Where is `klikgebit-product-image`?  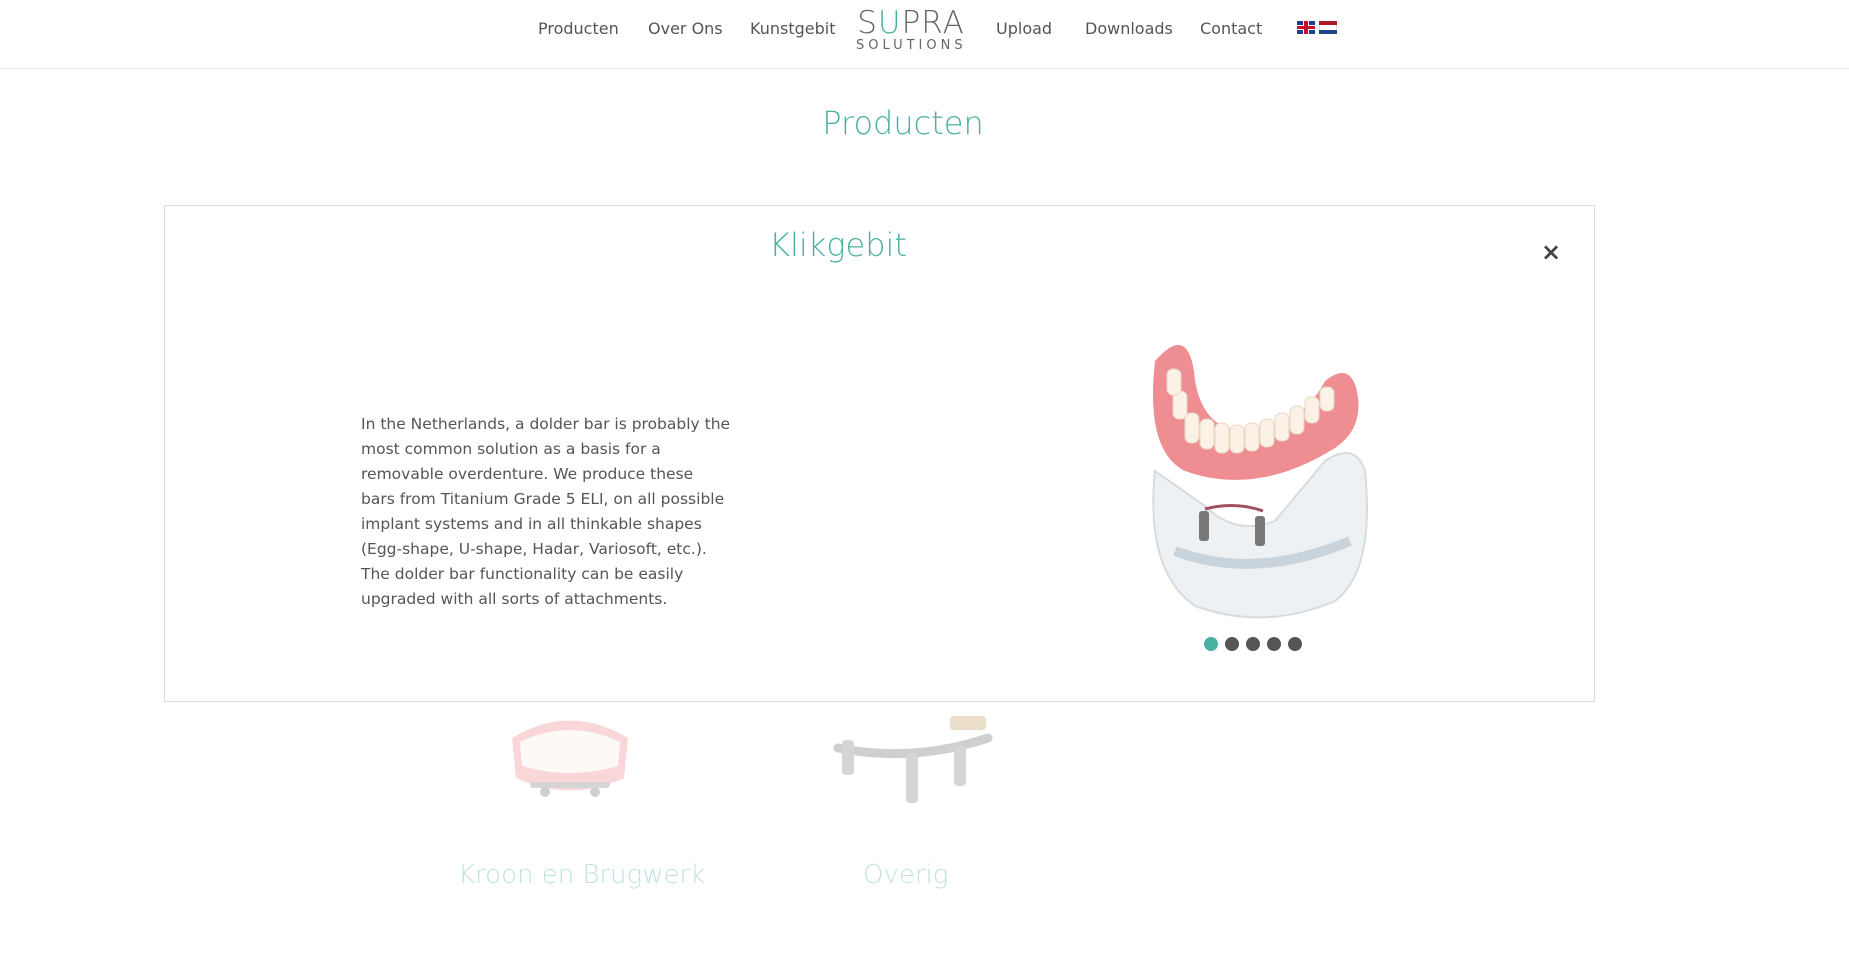
klikgebit-product-image is located at coordinates (1260, 482).